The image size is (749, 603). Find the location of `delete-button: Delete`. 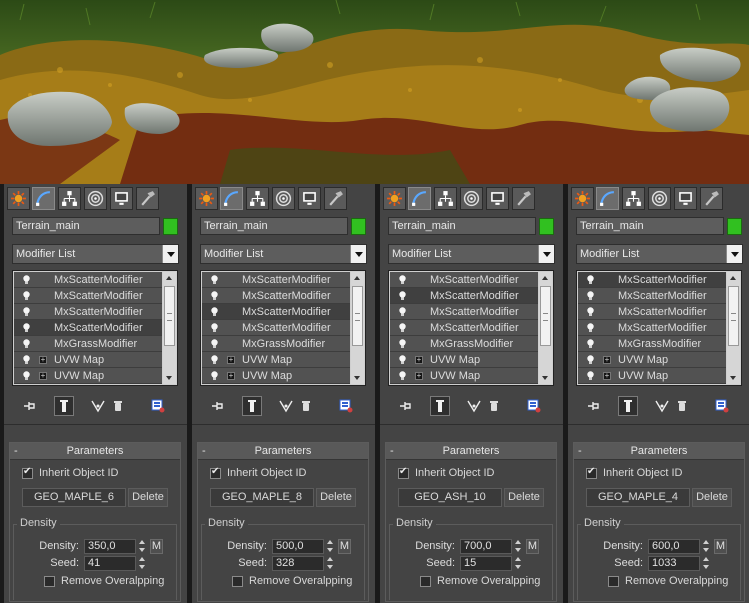

delete-button: Delete is located at coordinates (148, 497).